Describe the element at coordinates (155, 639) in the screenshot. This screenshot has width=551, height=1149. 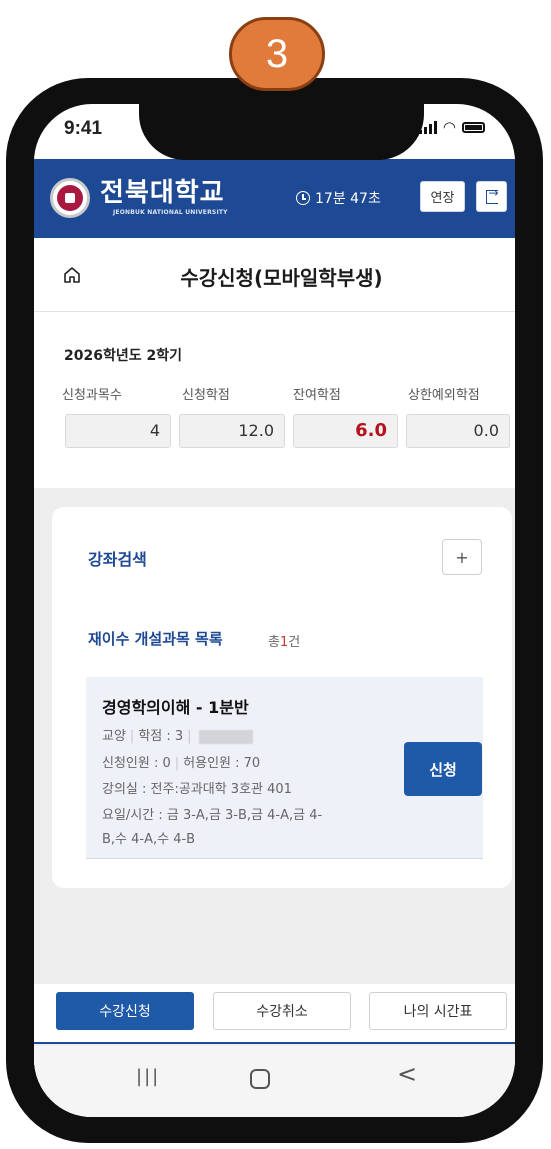
I see `course-list-title: 재이수 개설과목 목록` at that location.